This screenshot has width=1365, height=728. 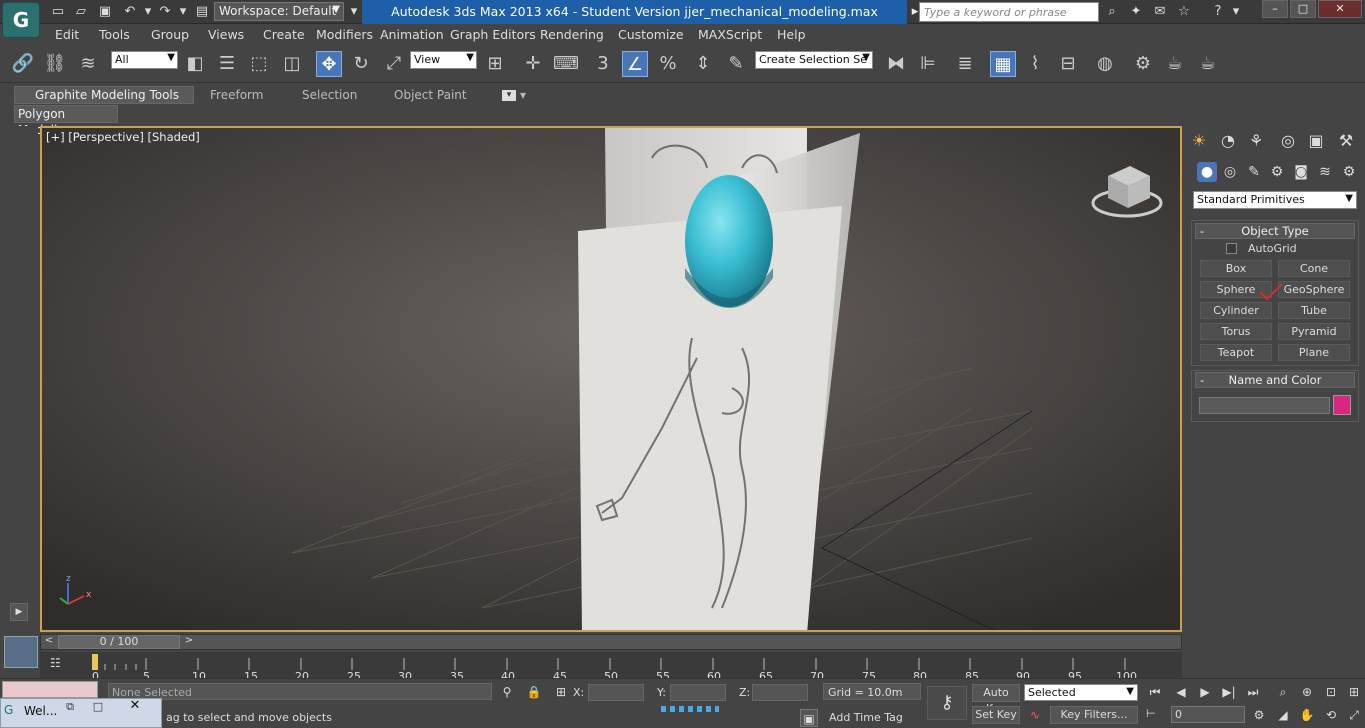 What do you see at coordinates (66, 121) in the screenshot?
I see `tab-polygon-modeling: Polygon Modeling` at bounding box center [66, 121].